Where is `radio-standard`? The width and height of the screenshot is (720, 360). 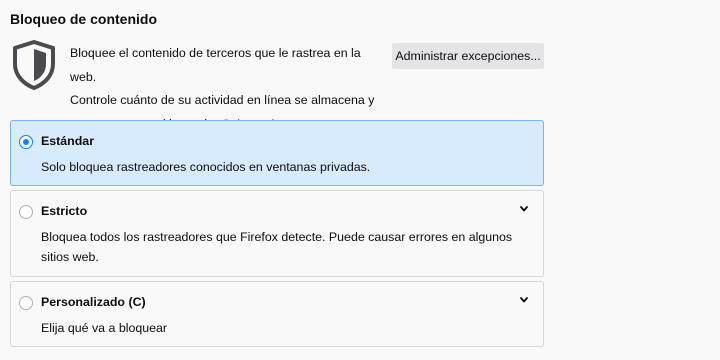
radio-standard is located at coordinates (26, 142).